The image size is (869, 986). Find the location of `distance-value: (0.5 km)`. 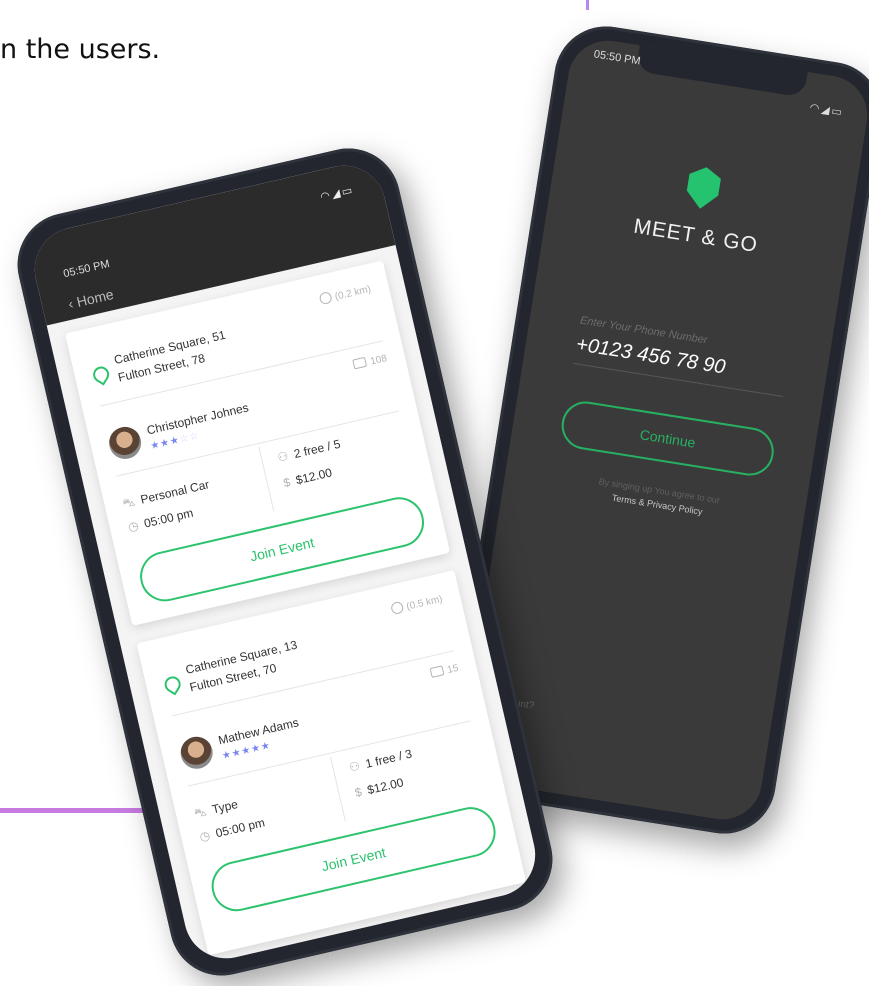

distance-value: (0.5 km) is located at coordinates (424, 603).